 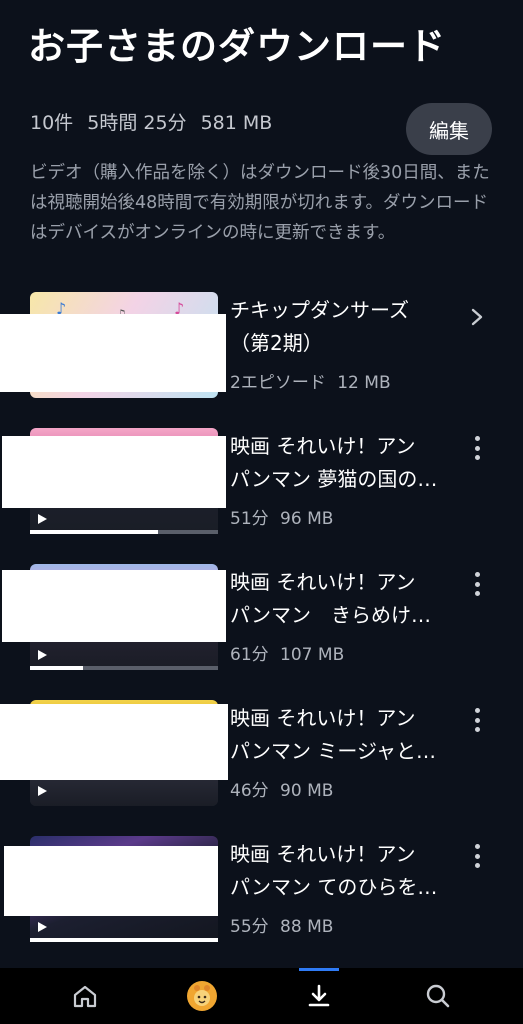 I want to click on page-title: お子さまのダウンロード, so click(x=237, y=46).